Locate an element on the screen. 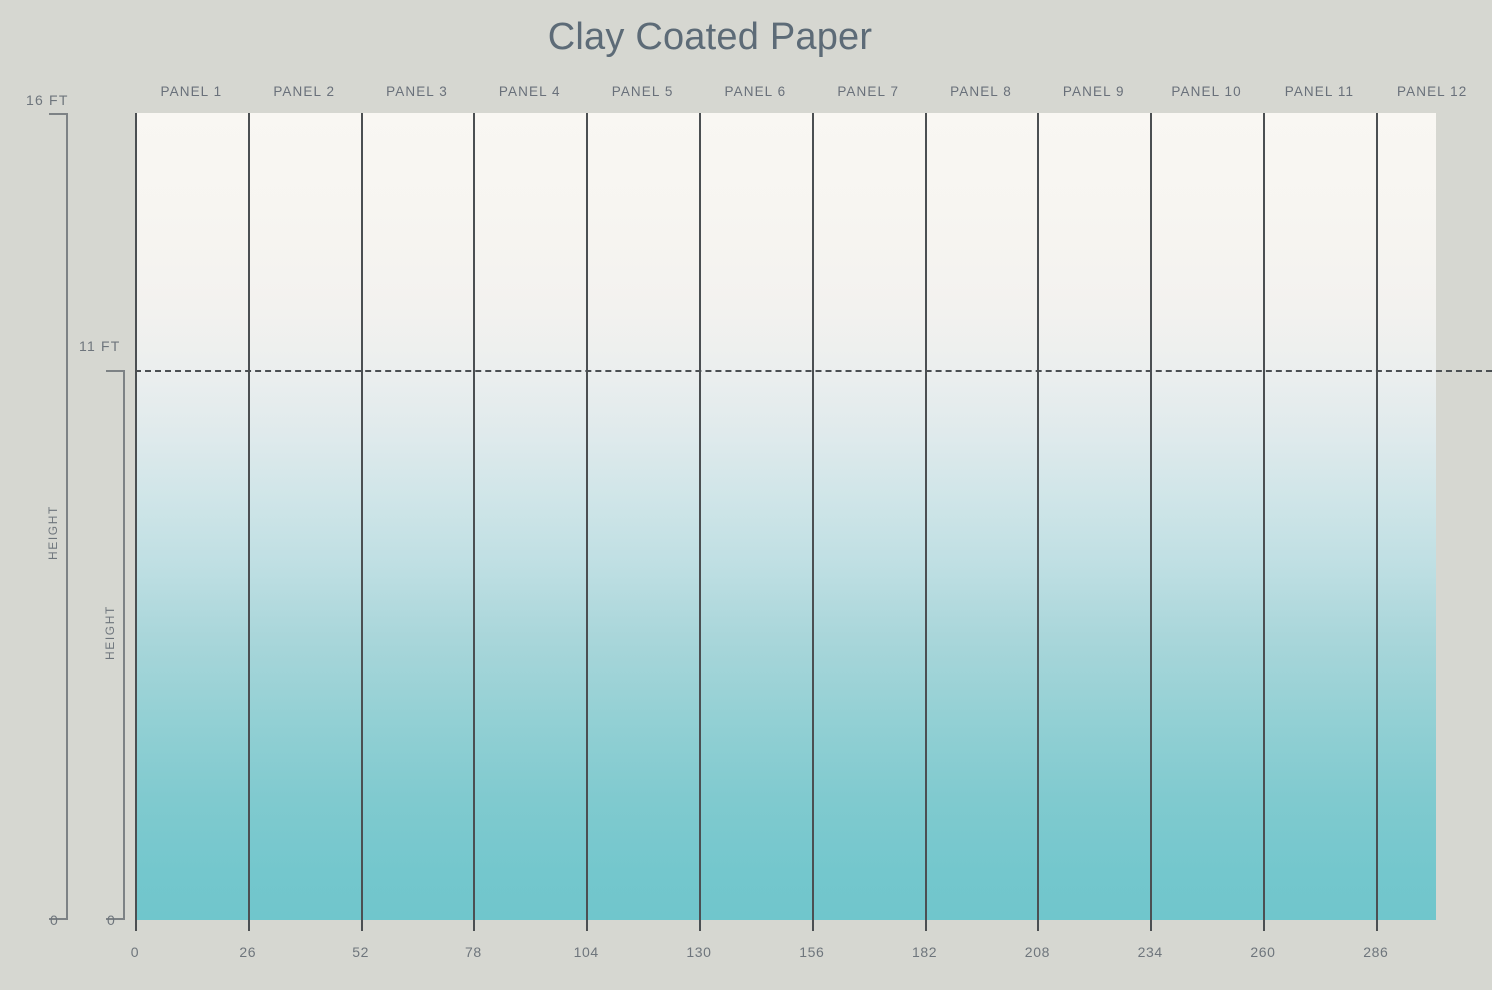 The image size is (1492, 990). x-axis-tick-label: 182 is located at coordinates (925, 952).